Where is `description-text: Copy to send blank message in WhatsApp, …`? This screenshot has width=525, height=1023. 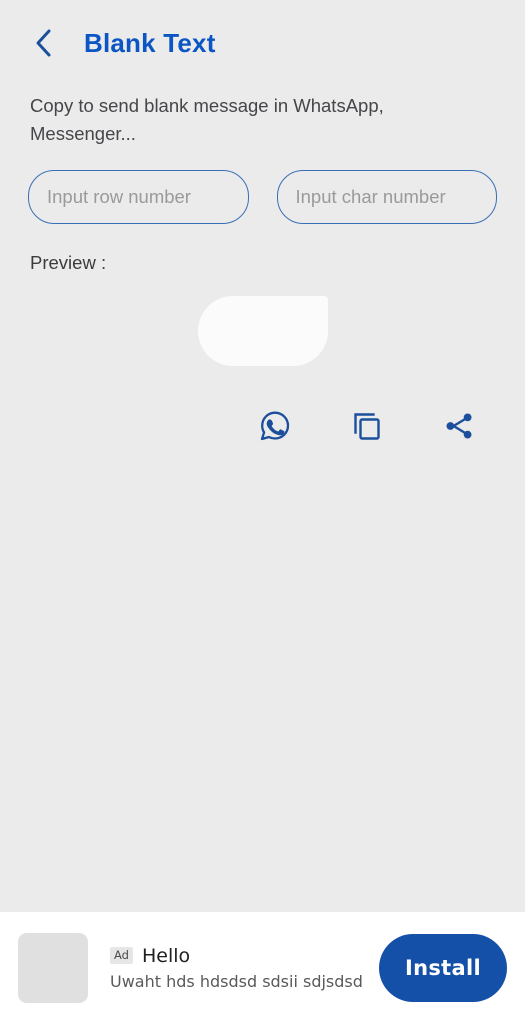
description-text: Copy to send blank message in WhatsApp, … is located at coordinates (207, 119).